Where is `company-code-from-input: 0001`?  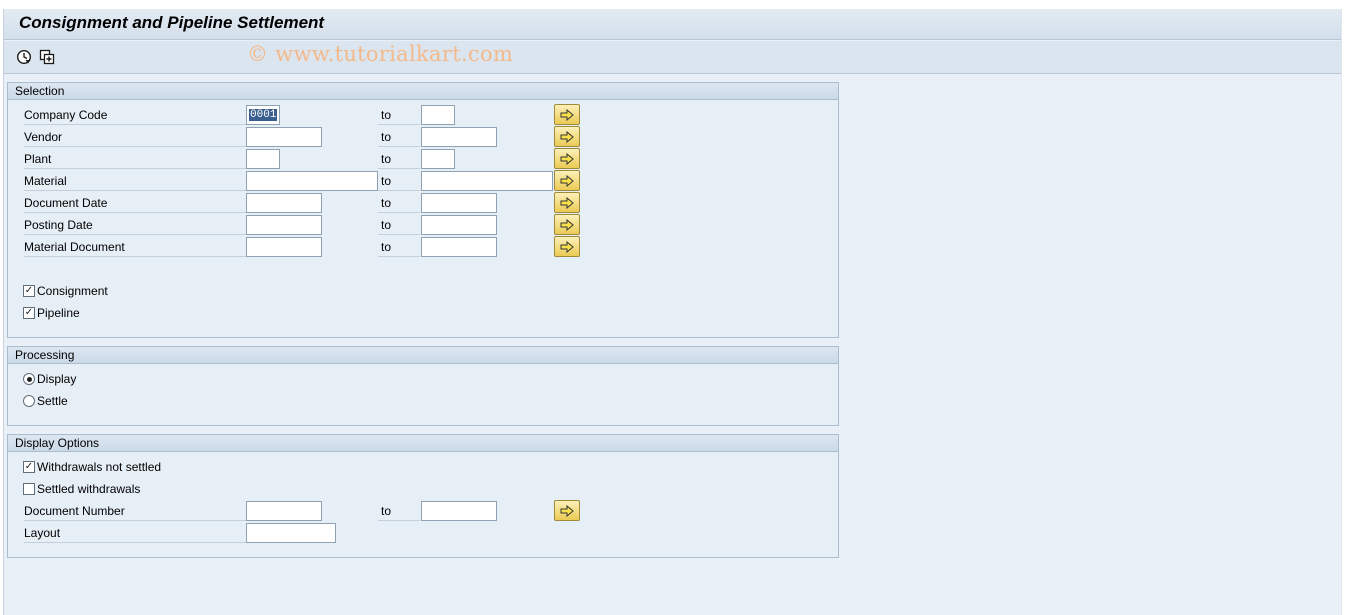 company-code-from-input: 0001 is located at coordinates (263, 115).